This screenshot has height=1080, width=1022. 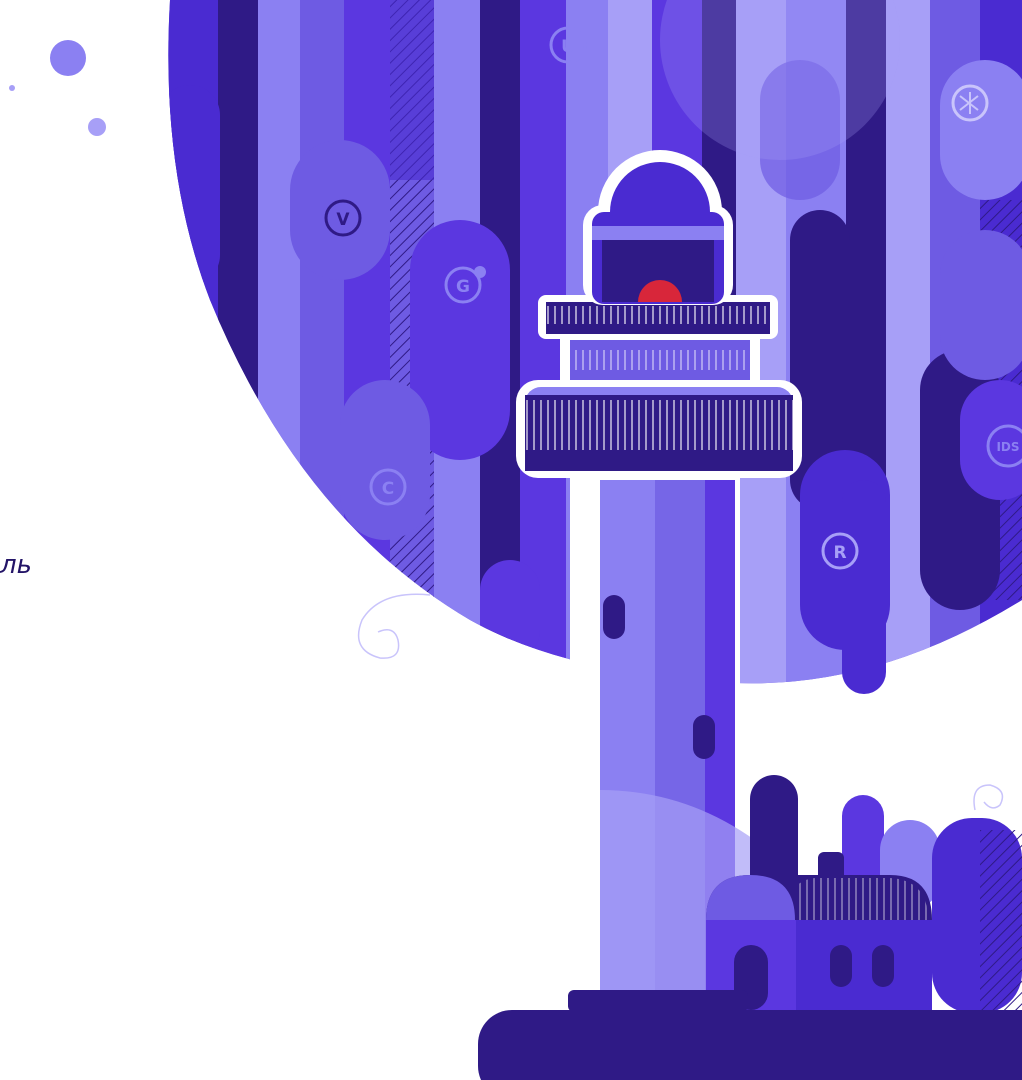 What do you see at coordinates (68, 58) in the screenshot?
I see `decorative-dot-large` at bounding box center [68, 58].